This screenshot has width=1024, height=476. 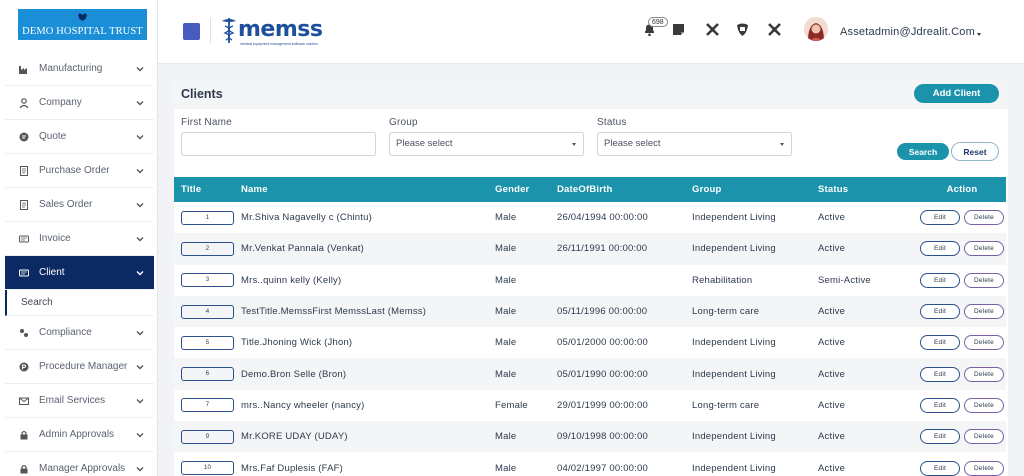 I want to click on sidebar-item-invoice: Invoice, so click(x=79, y=239).